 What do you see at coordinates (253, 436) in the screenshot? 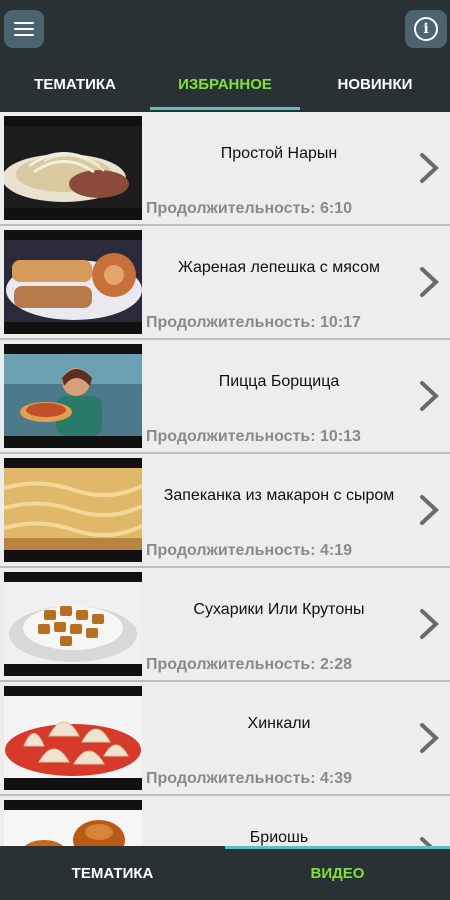
I see `video-duration: Продолжительность: 10:13` at bounding box center [253, 436].